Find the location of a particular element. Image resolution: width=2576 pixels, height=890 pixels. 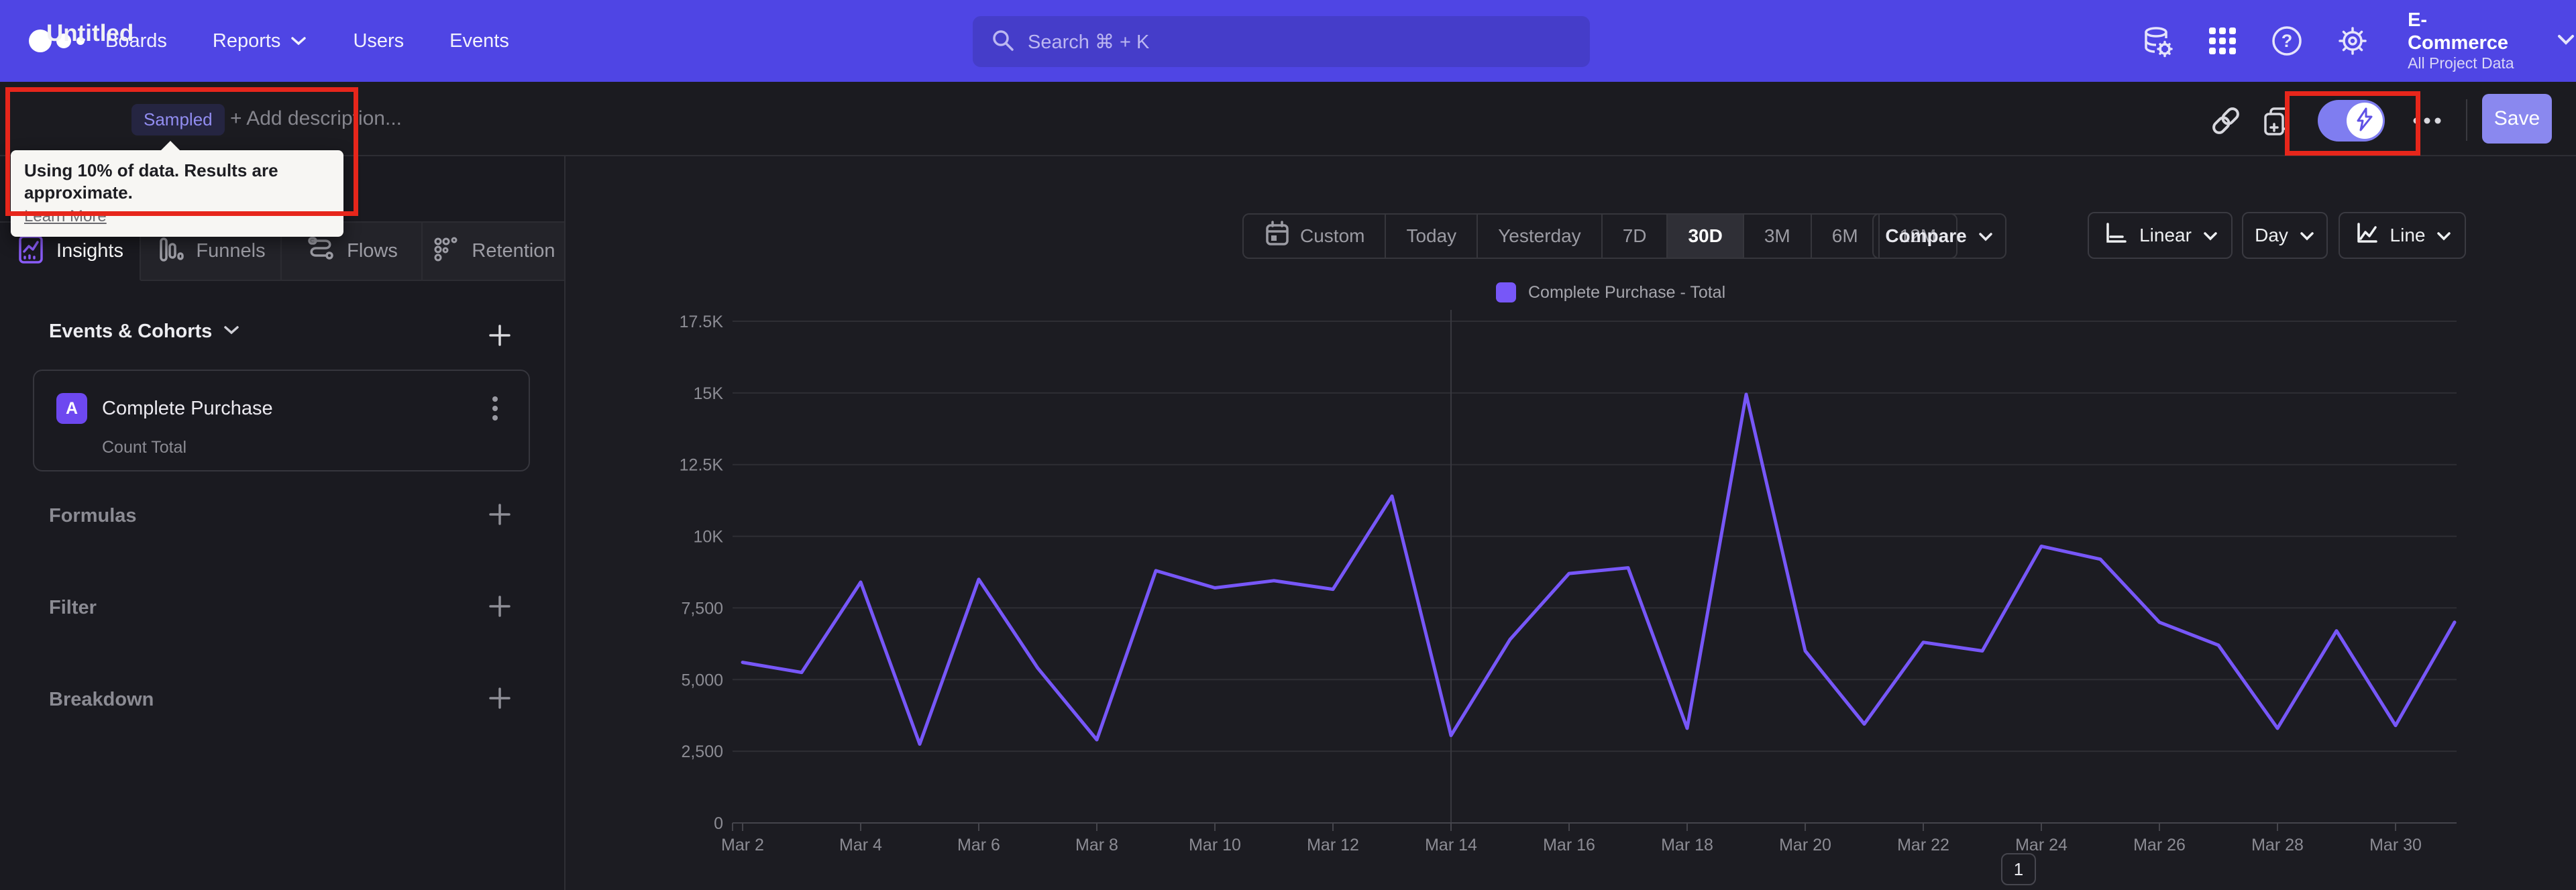

y-axis-tick-label: 15K is located at coordinates (709, 393).